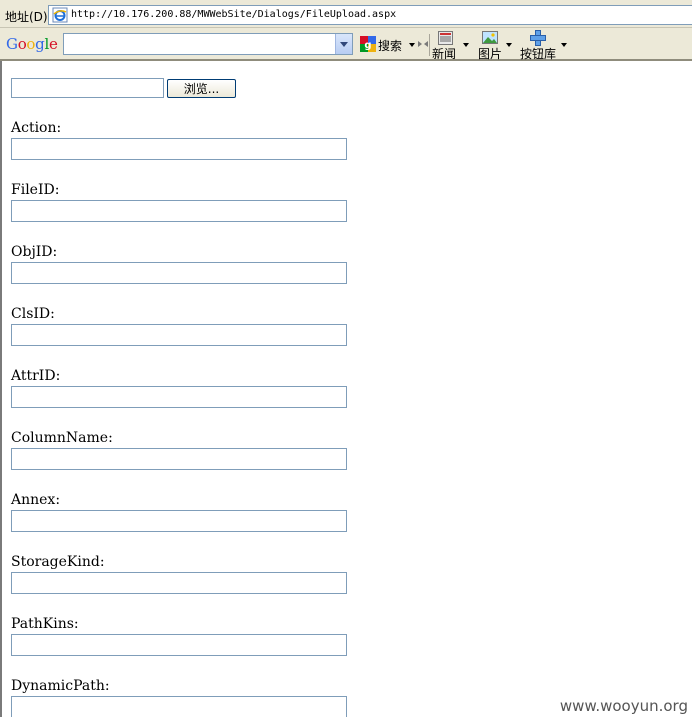 Image resolution: width=692 pixels, height=717 pixels. I want to click on storagekind-input, so click(179, 583).